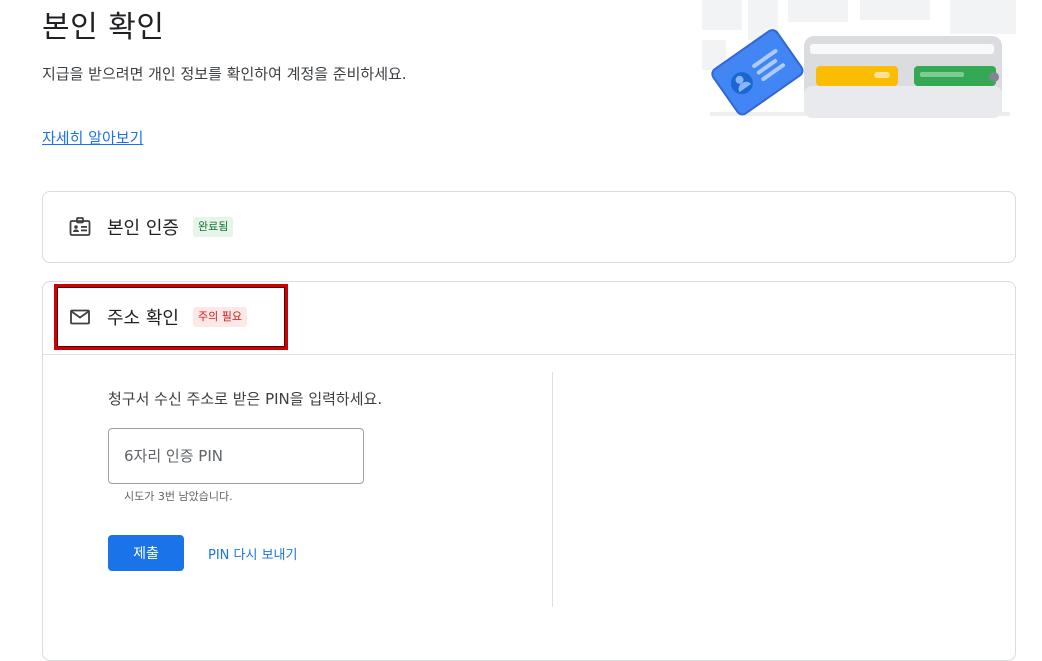 This screenshot has height=661, width=1042. Describe the element at coordinates (103, 27) in the screenshot. I see `page-title: 본인 확인` at that location.